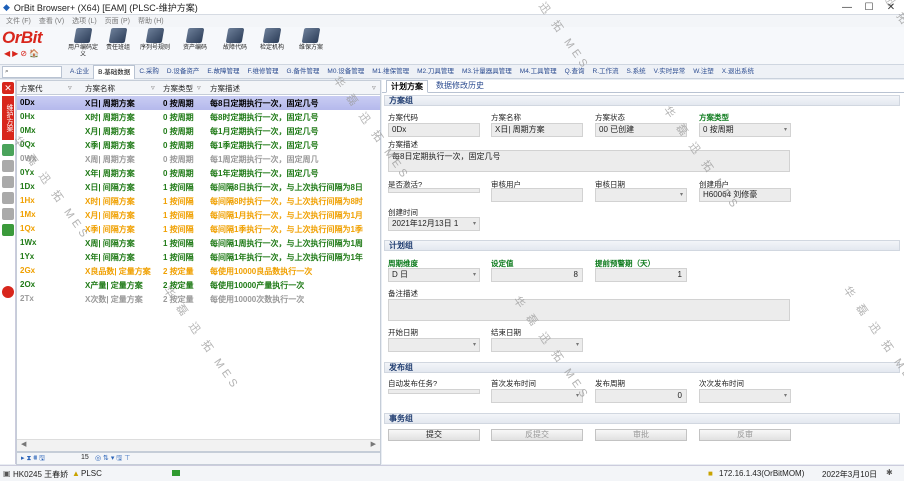  Describe the element at coordinates (670, 72) in the screenshot. I see `tab-realtime: V.实时异常` at that location.